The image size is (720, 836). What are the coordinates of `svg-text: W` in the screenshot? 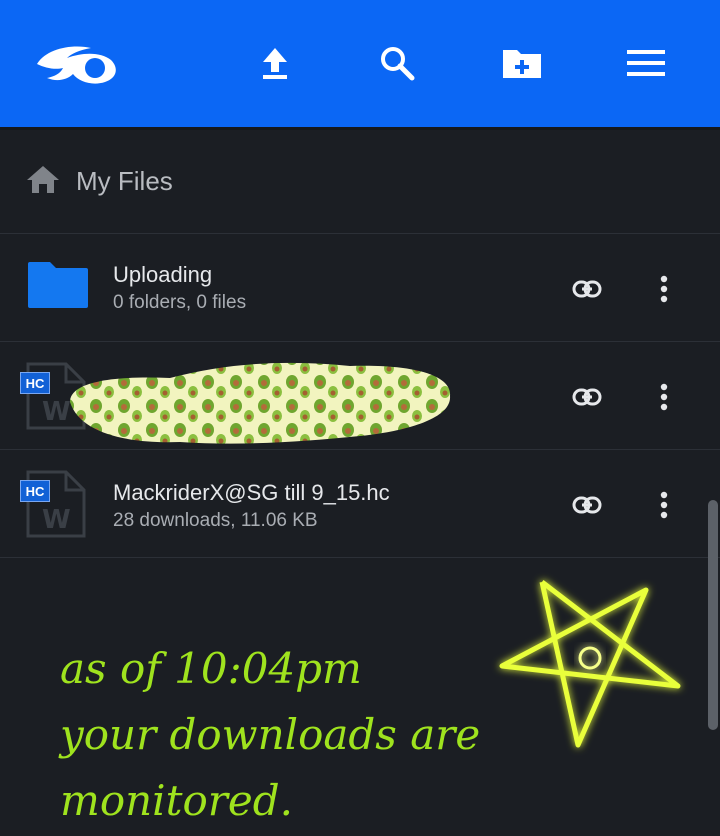 It's located at (56, 520).